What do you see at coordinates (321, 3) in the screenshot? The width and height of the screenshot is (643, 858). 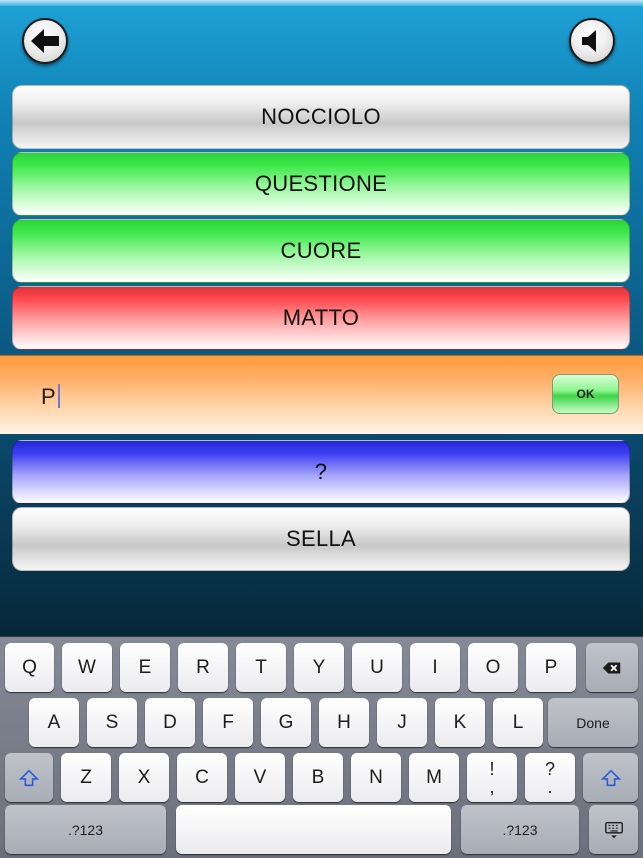 I see `top-strip` at bounding box center [321, 3].